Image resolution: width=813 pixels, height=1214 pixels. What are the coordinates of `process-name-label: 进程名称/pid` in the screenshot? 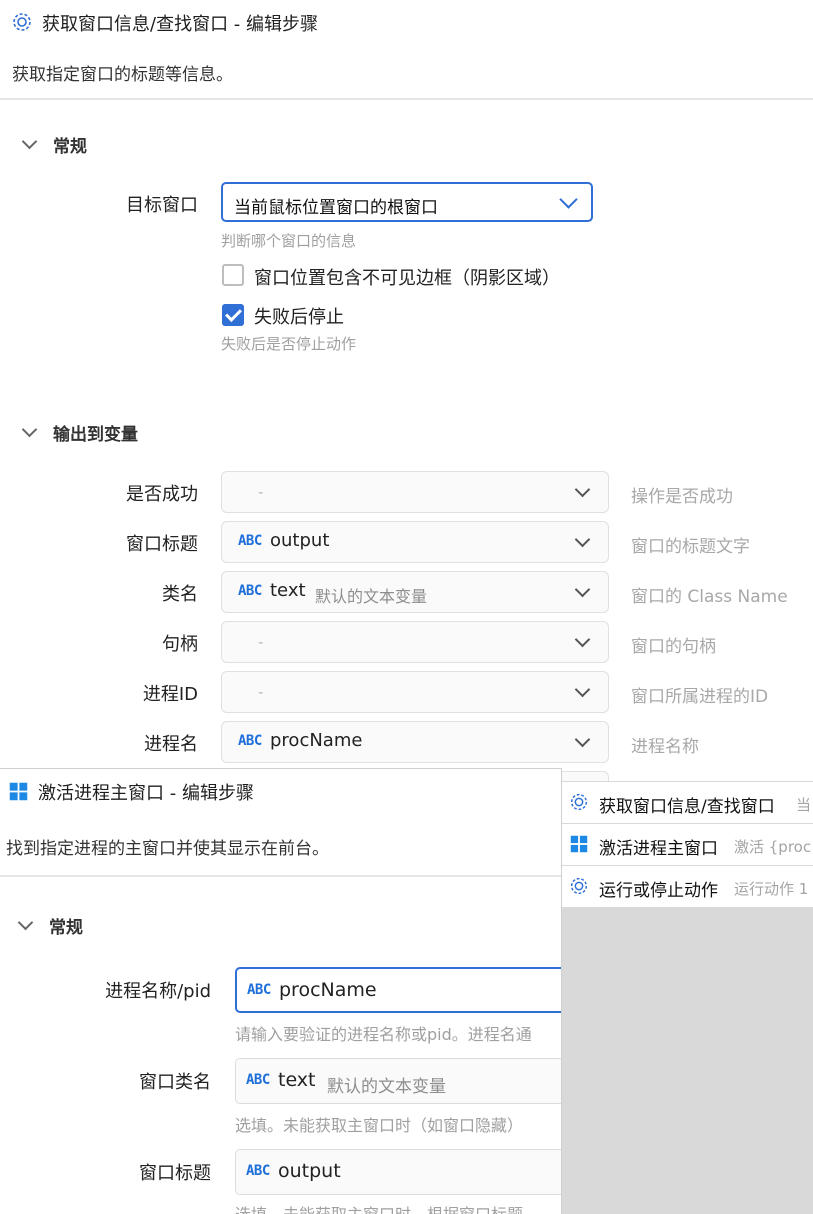 It's located at (158, 991).